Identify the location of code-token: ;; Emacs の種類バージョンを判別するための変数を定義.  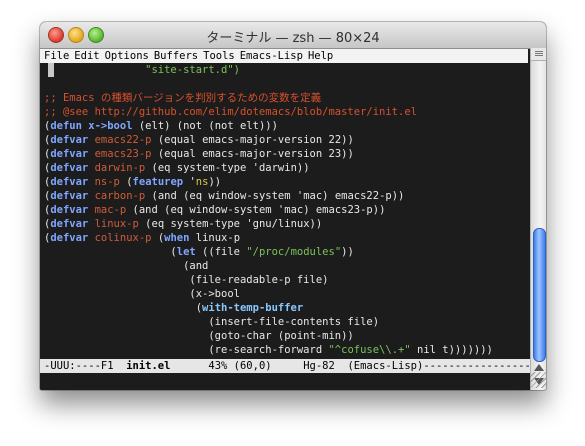
(183, 98).